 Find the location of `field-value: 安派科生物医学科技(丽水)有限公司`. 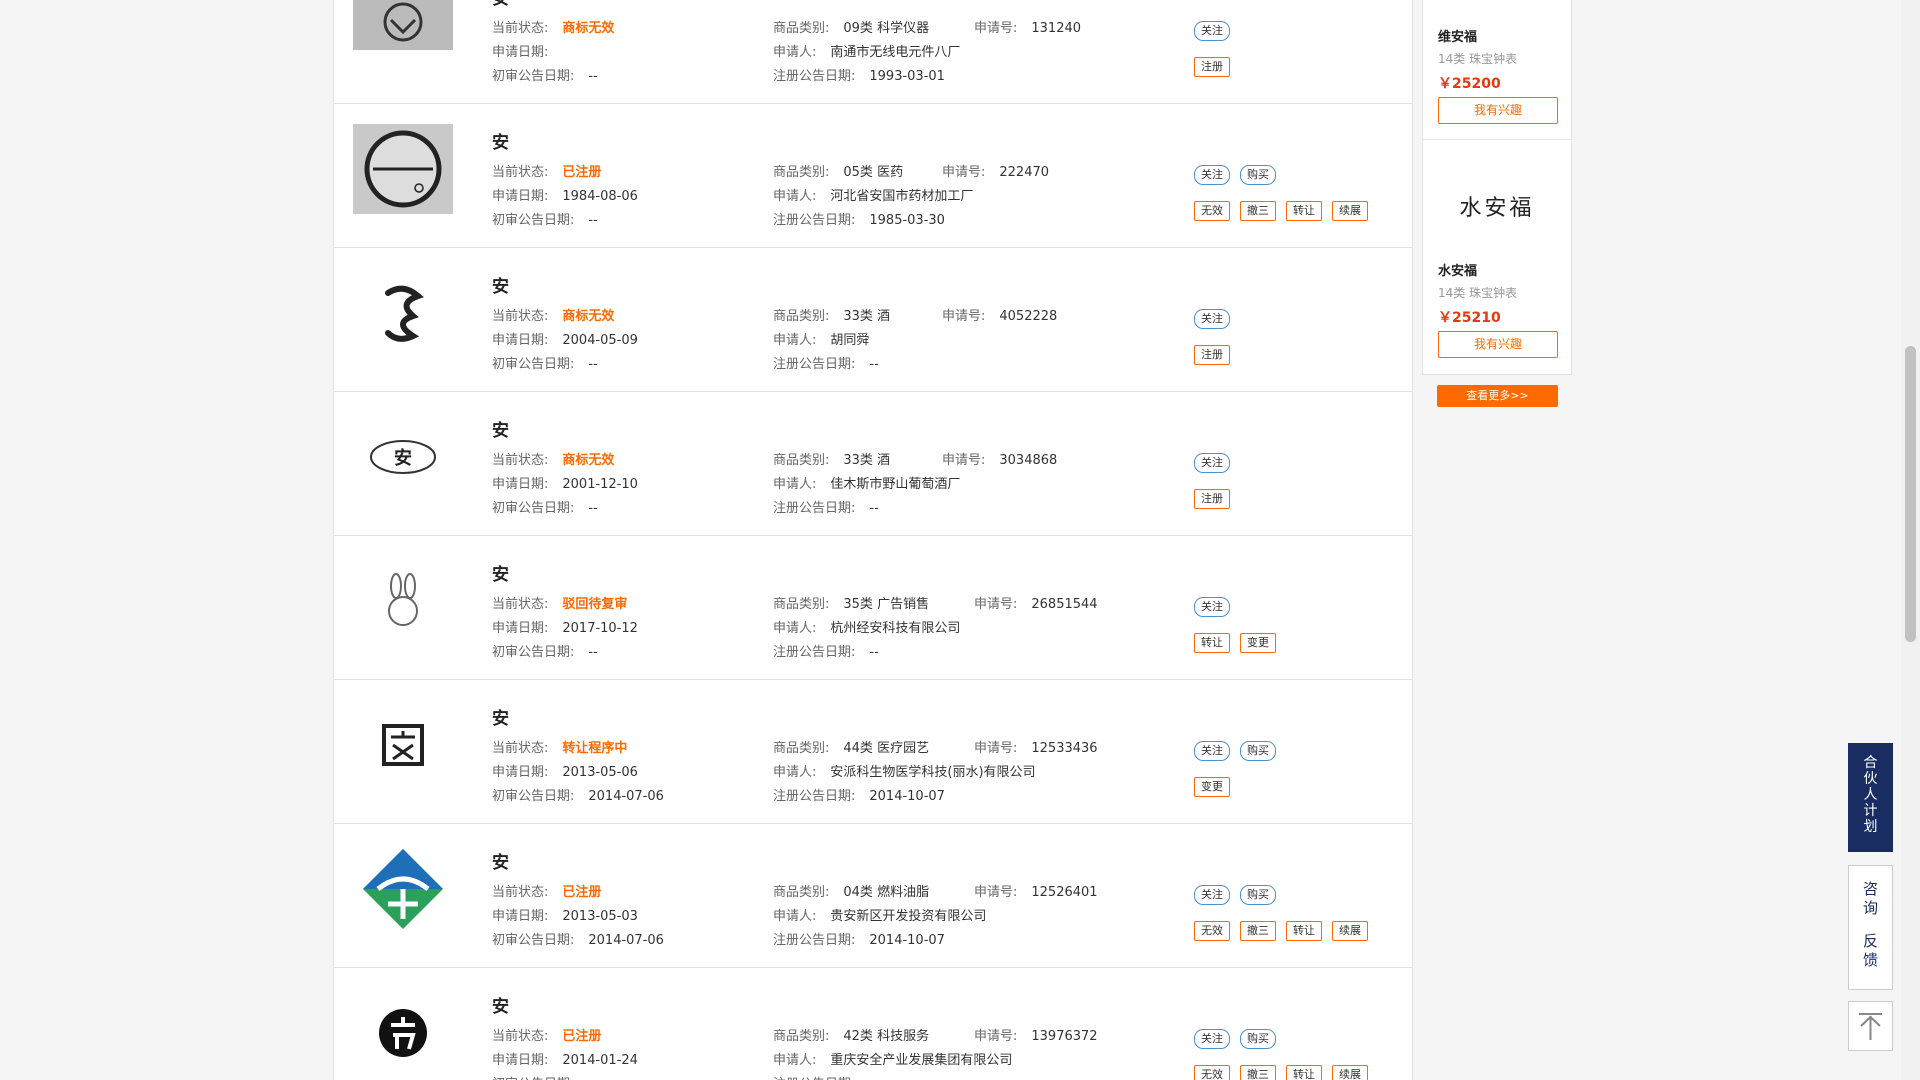

field-value: 安派科生物医学科技(丽水)有限公司 is located at coordinates (933, 772).